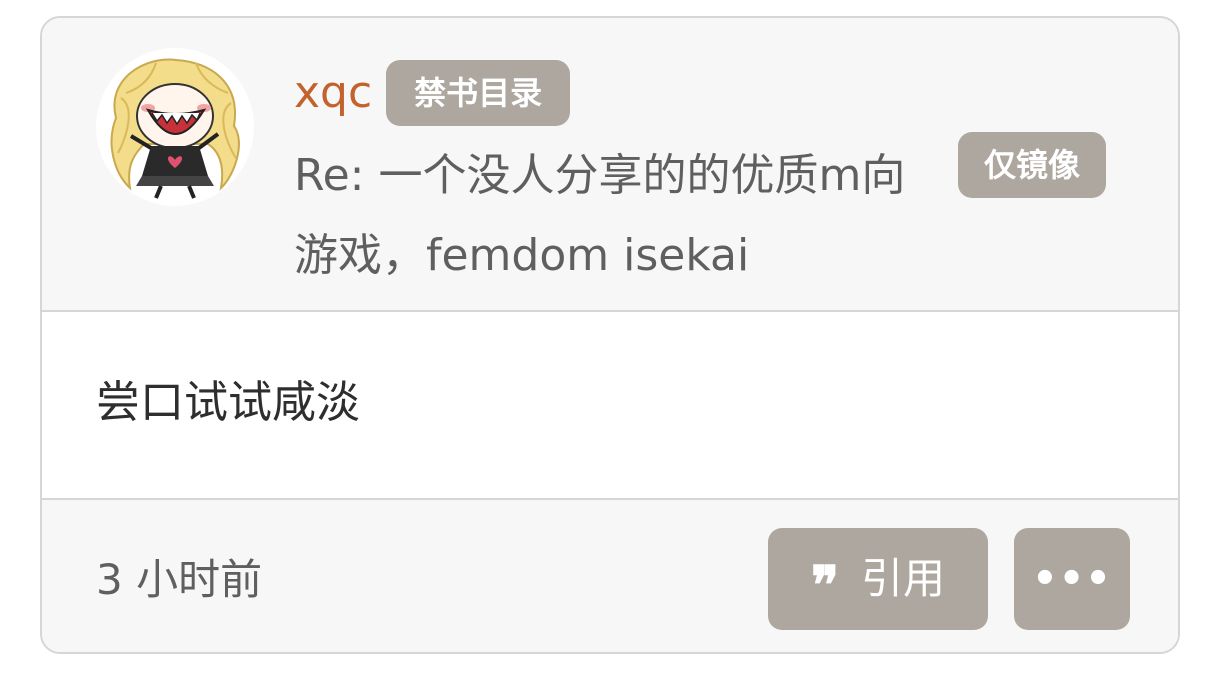  What do you see at coordinates (179, 579) in the screenshot?
I see `post-timestamp: 3 小时前` at bounding box center [179, 579].